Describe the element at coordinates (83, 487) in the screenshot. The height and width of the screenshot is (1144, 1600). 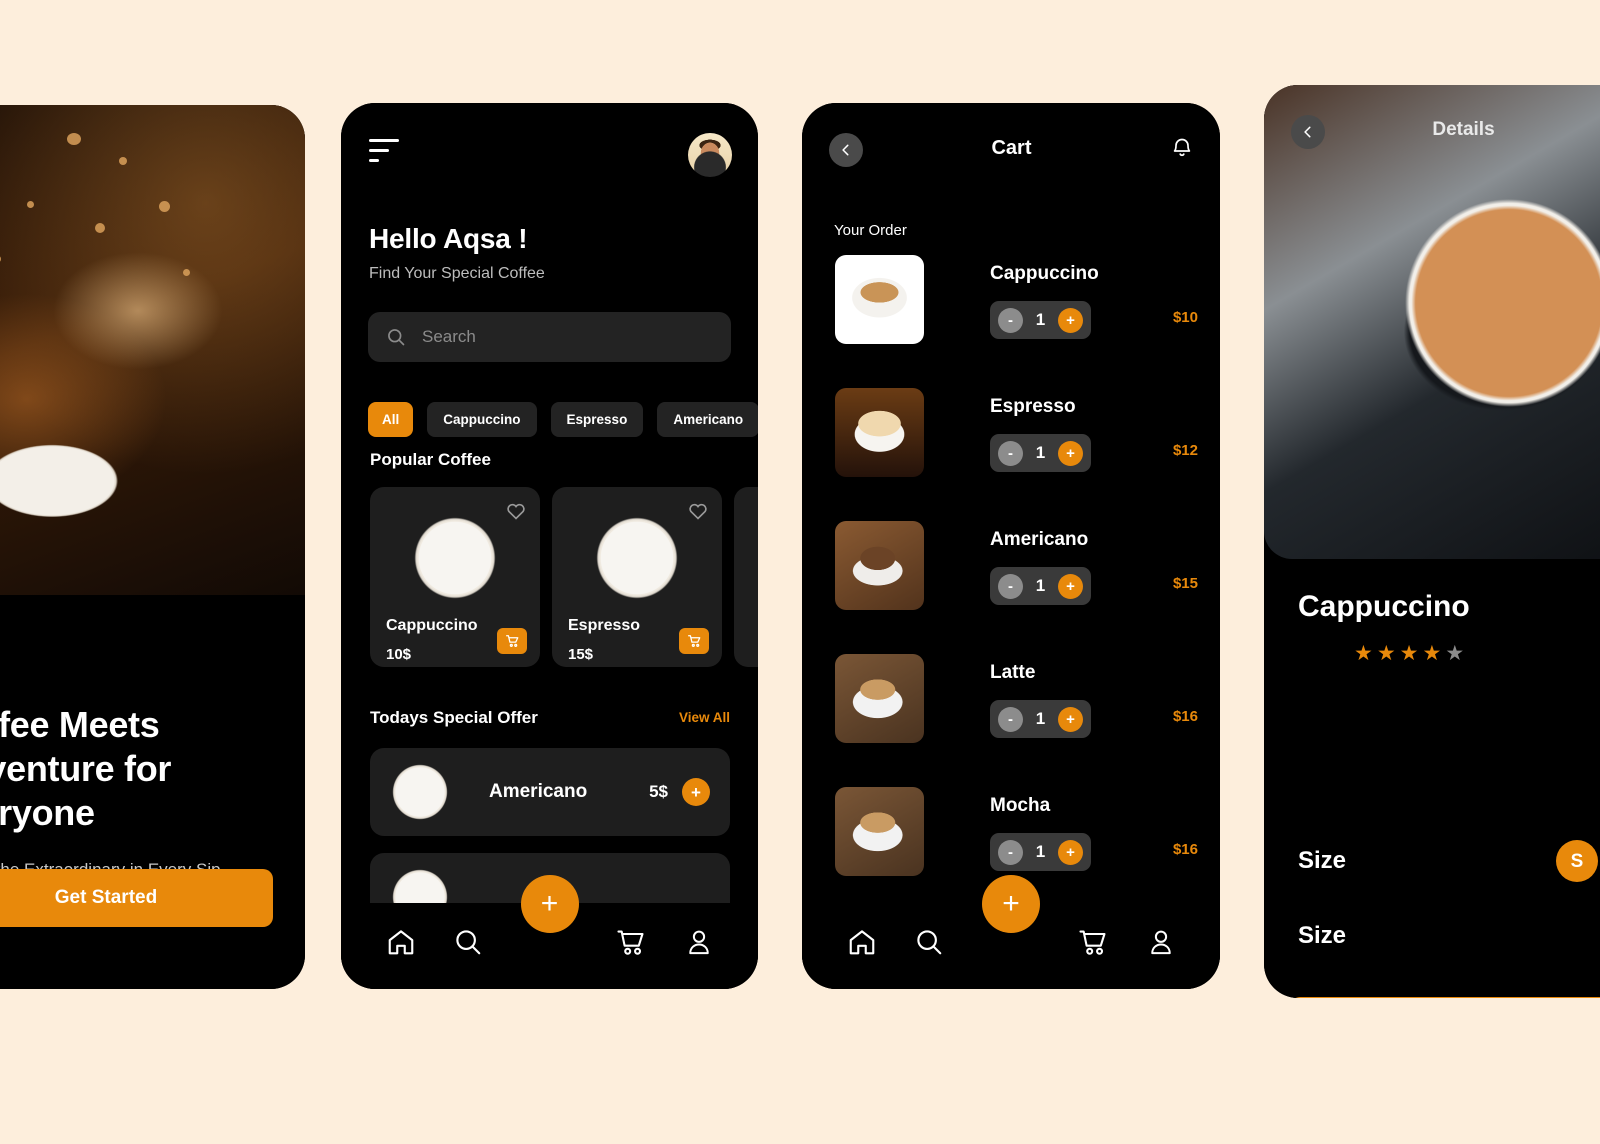
I see `coffee-cup-image` at that location.